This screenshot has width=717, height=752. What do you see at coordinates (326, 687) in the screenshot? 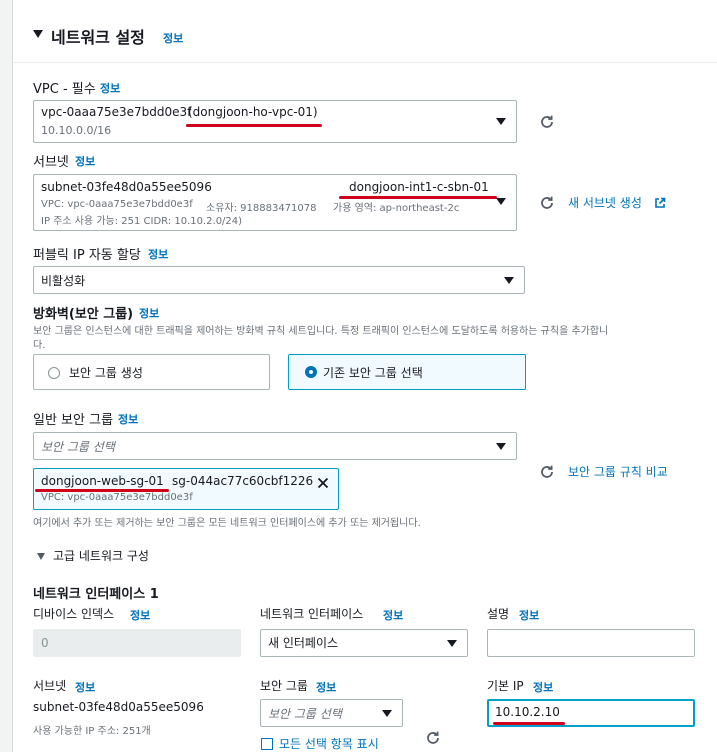
I see `ni-sg-info-link: 정보` at bounding box center [326, 687].